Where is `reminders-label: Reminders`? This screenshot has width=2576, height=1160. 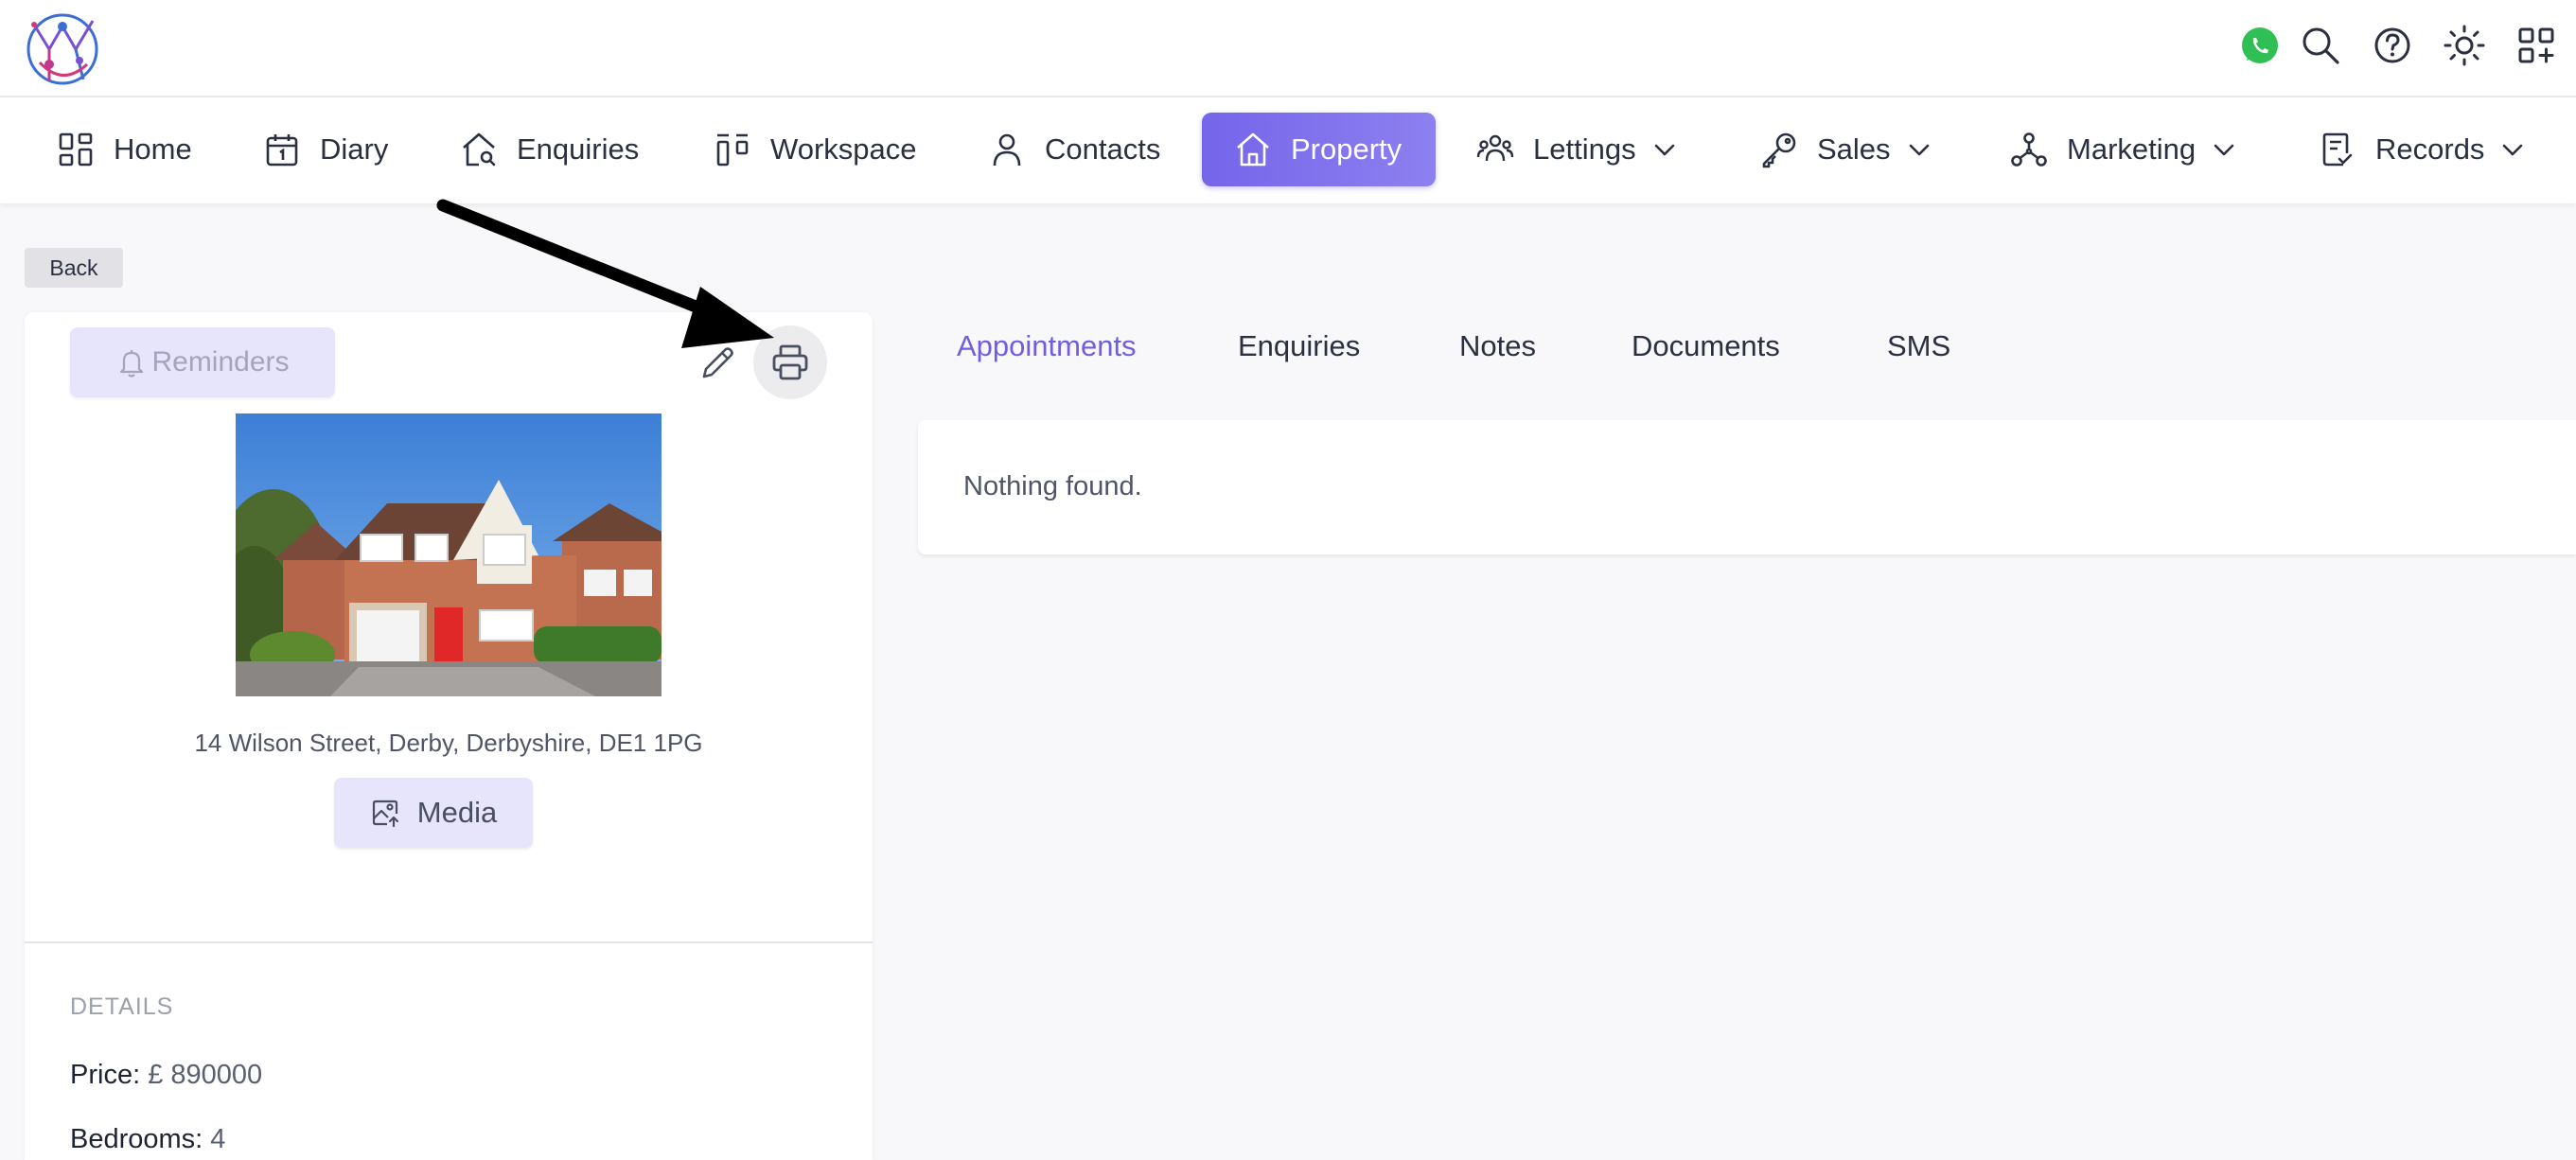
reminders-label: Reminders is located at coordinates (220, 362).